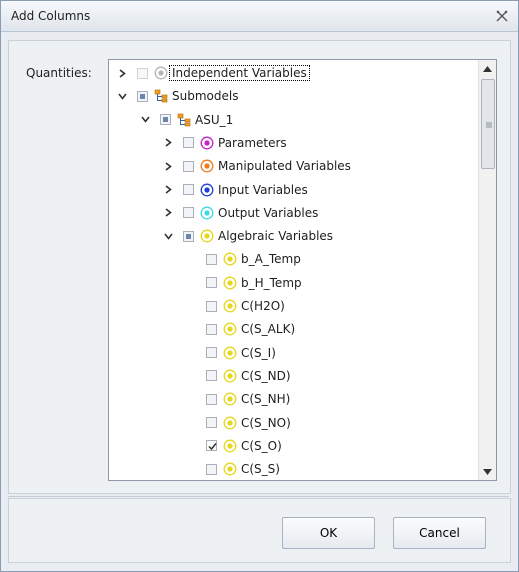 This screenshot has width=519, height=572. I want to click on title-bar: Add Columns, so click(259, 16).